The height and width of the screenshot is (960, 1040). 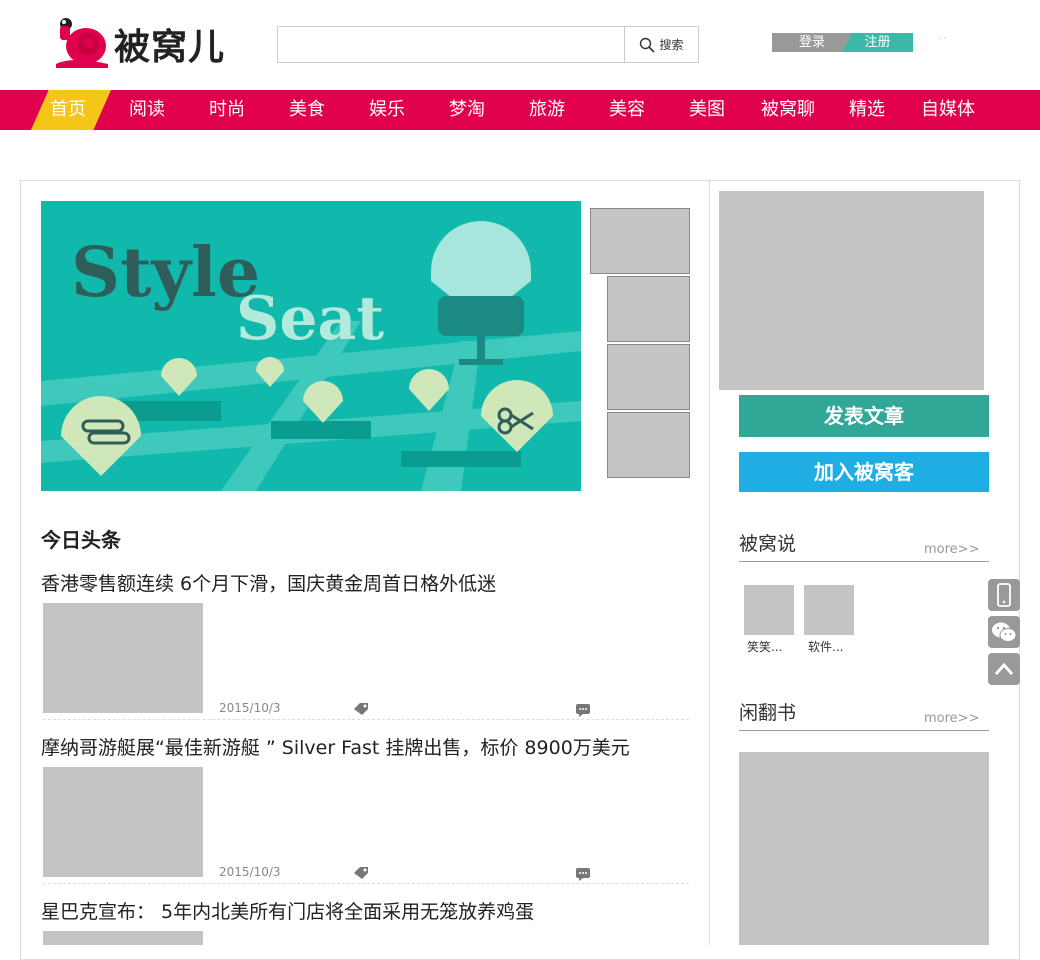 What do you see at coordinates (547, 110) in the screenshot?
I see `nav-item-travel: 旅游` at bounding box center [547, 110].